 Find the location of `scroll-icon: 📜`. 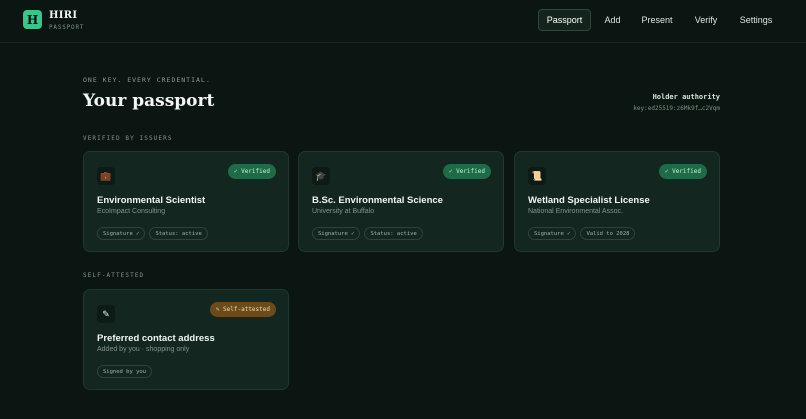

scroll-icon: 📜 is located at coordinates (537, 176).